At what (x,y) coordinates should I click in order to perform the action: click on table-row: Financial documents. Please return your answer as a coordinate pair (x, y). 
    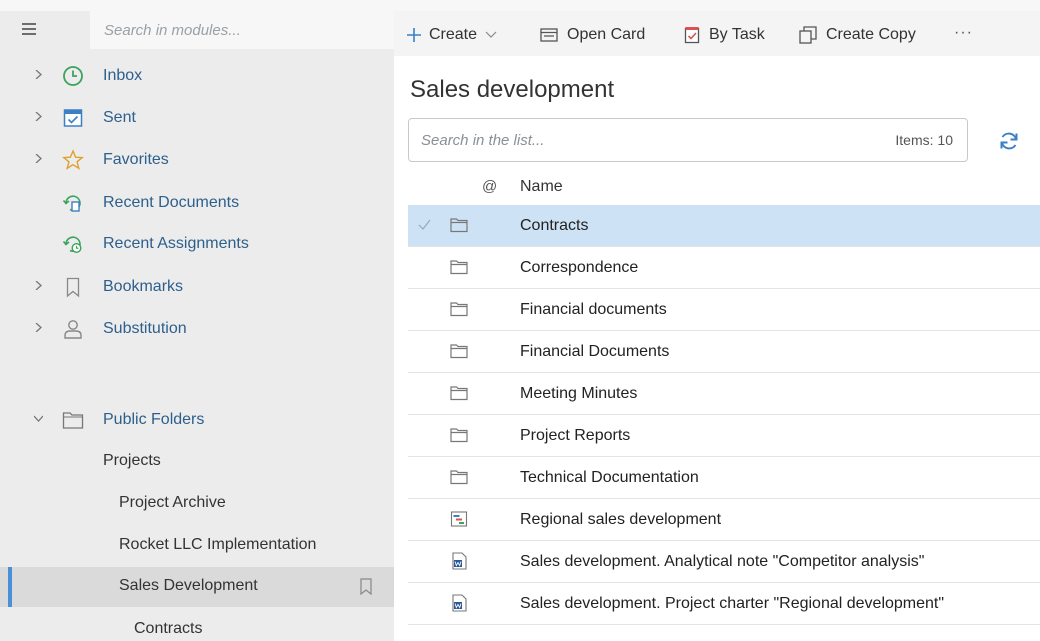
    Looking at the image, I should click on (724, 310).